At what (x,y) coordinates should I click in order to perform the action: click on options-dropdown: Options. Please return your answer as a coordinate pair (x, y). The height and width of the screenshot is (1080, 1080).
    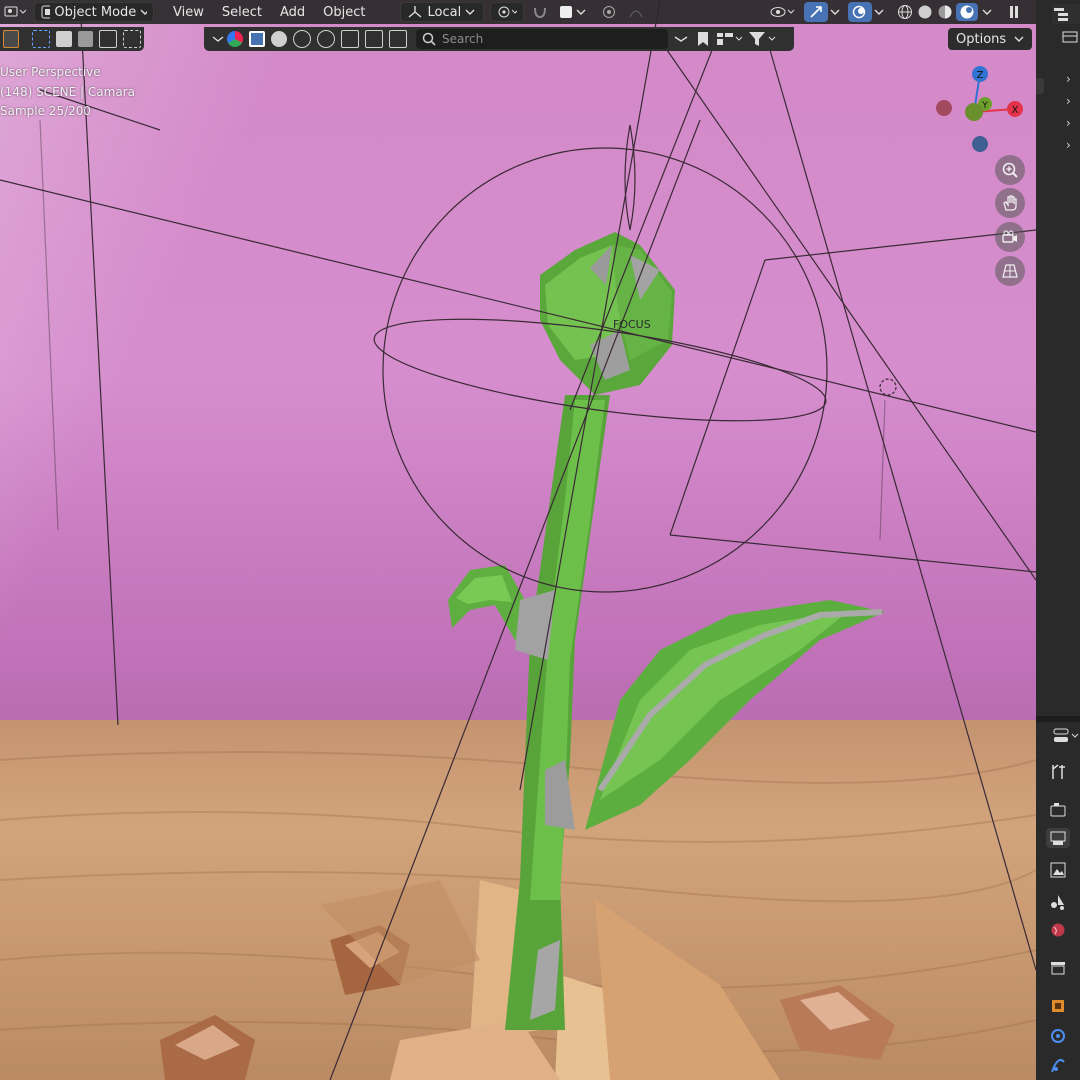
    Looking at the image, I should click on (990, 39).